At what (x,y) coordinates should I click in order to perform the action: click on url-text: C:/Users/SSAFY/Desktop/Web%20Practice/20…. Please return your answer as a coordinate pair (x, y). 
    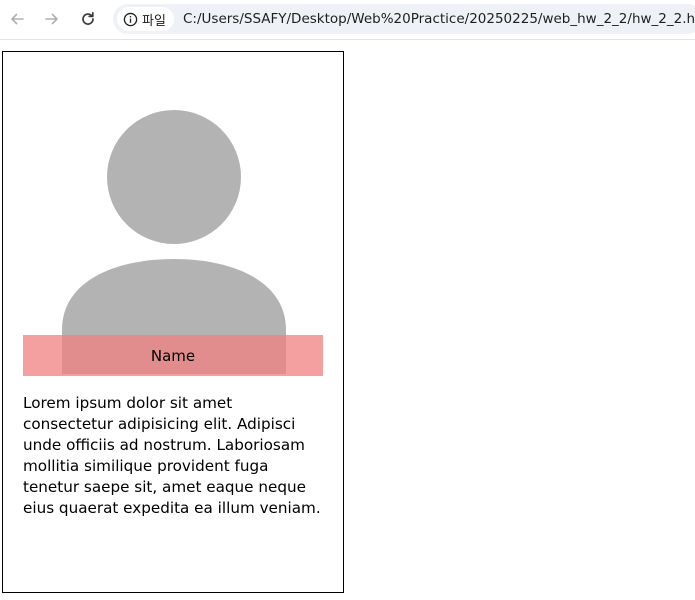
    Looking at the image, I should click on (439, 19).